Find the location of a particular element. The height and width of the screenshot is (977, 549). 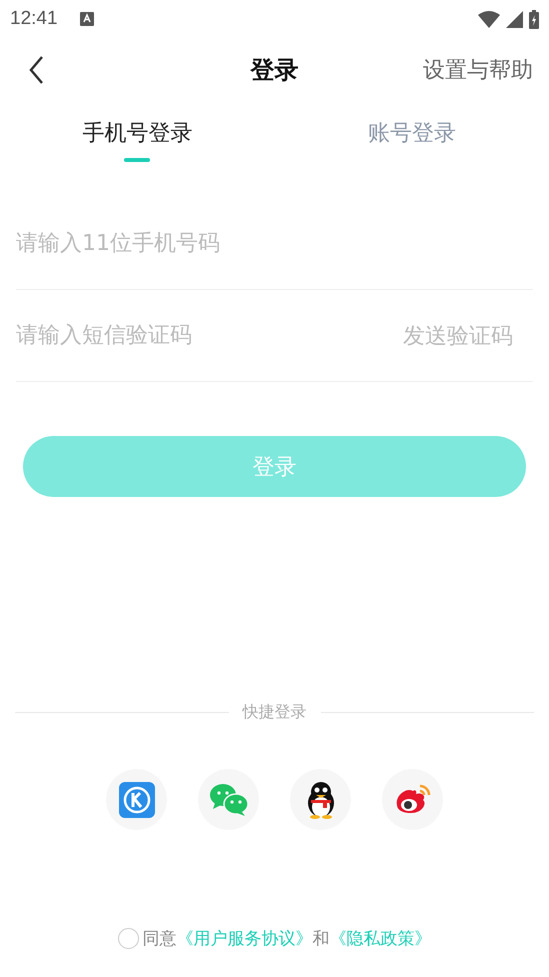

back-icon is located at coordinates (36, 70).